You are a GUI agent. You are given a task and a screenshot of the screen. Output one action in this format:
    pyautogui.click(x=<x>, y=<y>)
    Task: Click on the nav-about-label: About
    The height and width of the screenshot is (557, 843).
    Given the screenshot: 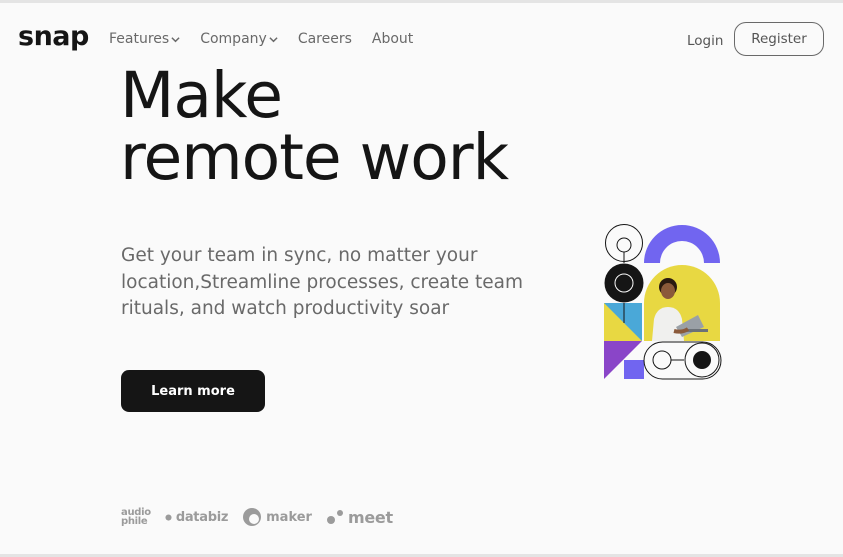 What is the action you would take?
    pyautogui.click(x=392, y=39)
    